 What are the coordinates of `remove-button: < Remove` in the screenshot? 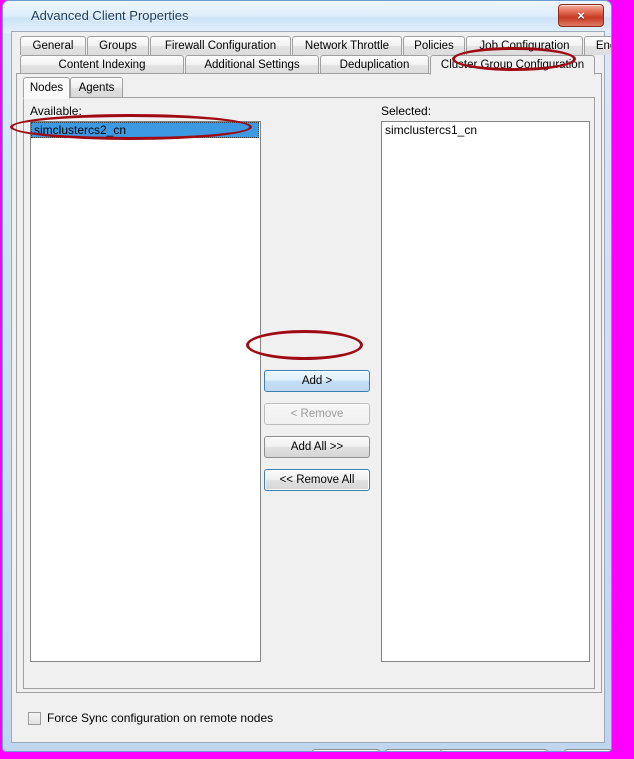 It's located at (317, 414).